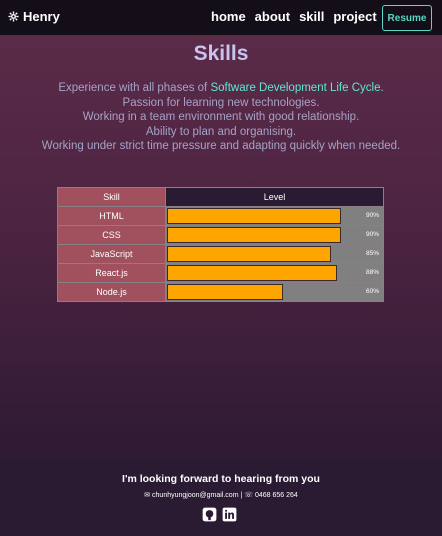  I want to click on nav-link-home: home, so click(228, 16).